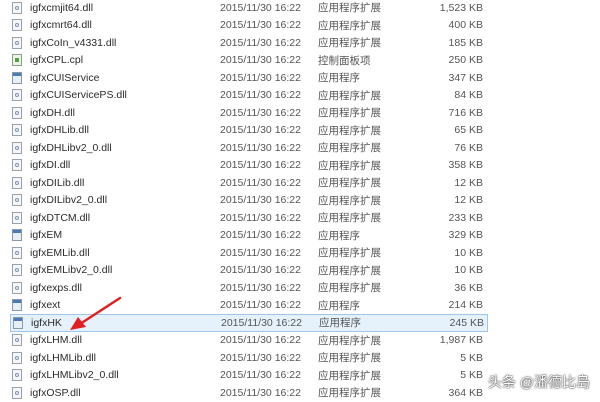  I want to click on file-row: igfxEMLib.dll 2015/11/30 16:22 应用程序扩展 10 KB, so click(249, 253).